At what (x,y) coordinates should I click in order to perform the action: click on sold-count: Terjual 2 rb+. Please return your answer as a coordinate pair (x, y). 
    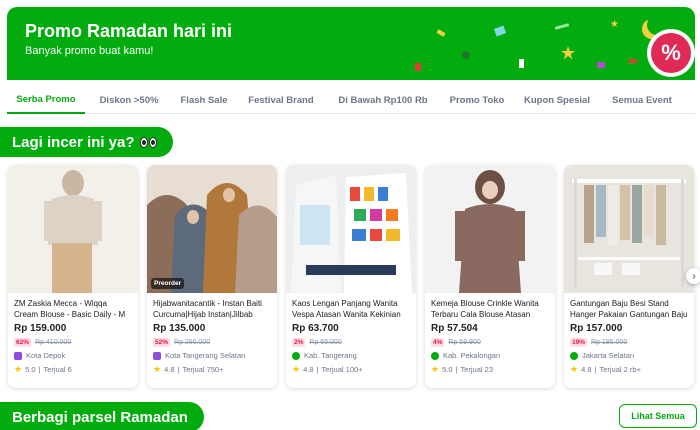
    Looking at the image, I should click on (620, 369).